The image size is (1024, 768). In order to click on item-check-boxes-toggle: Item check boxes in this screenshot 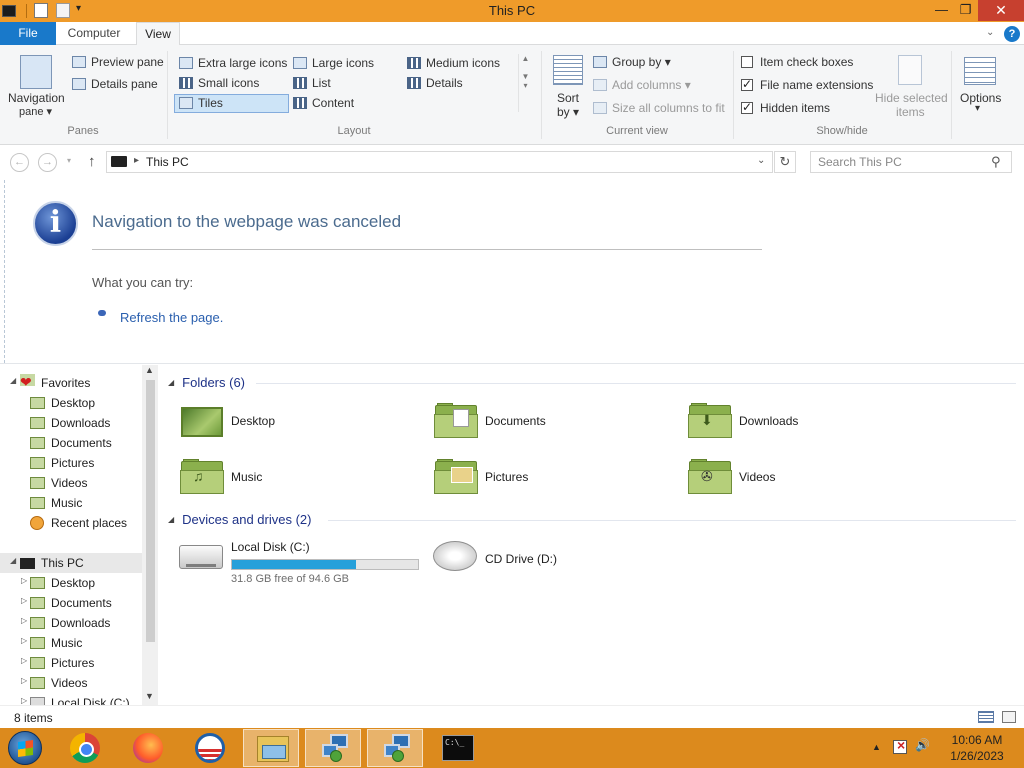, I will do `click(797, 62)`.